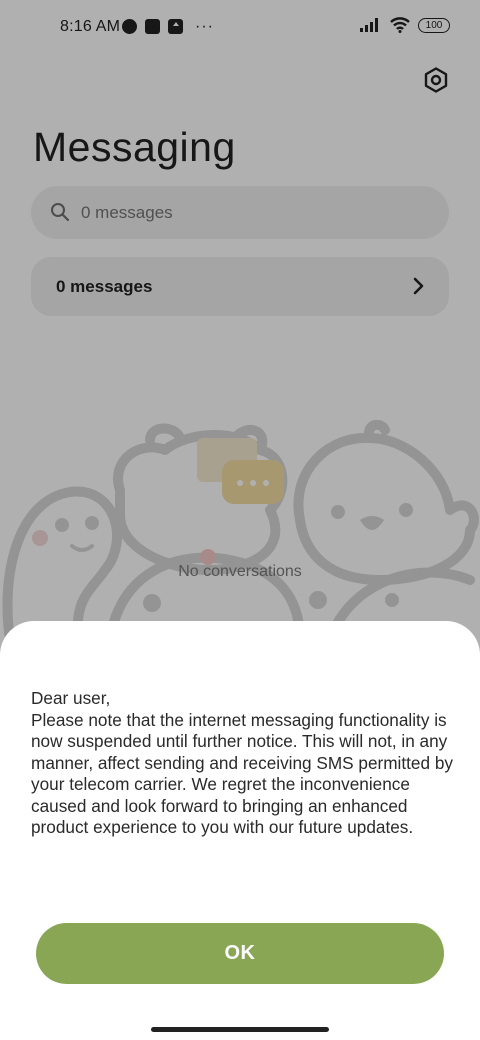  What do you see at coordinates (240, 1029) in the screenshot?
I see `home-indicator` at bounding box center [240, 1029].